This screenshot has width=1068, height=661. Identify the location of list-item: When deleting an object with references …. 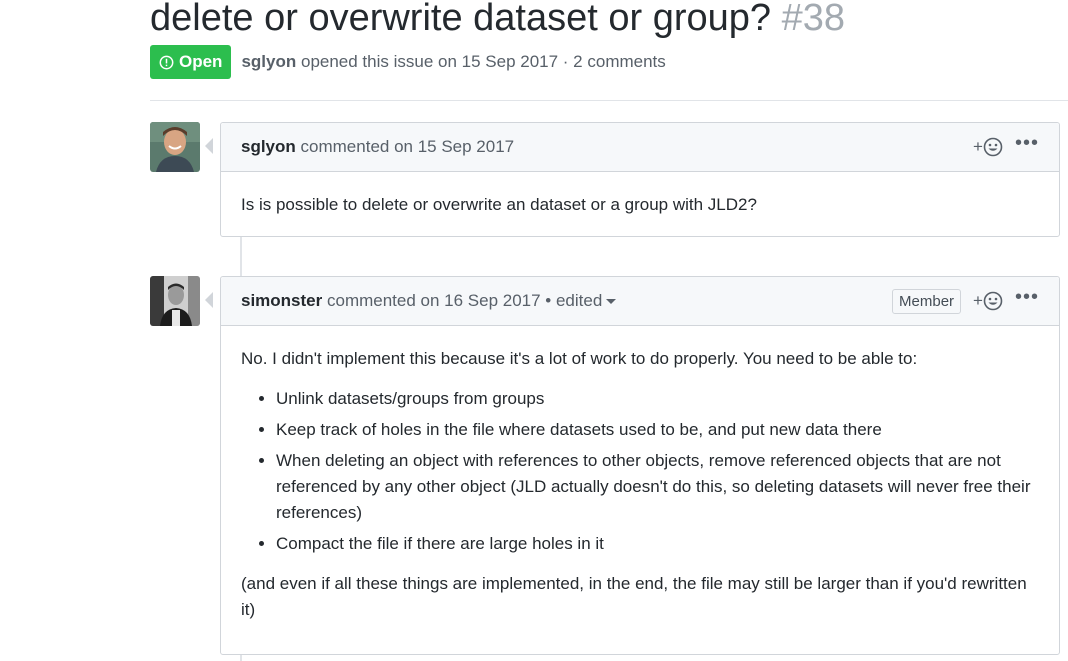
(657, 487).